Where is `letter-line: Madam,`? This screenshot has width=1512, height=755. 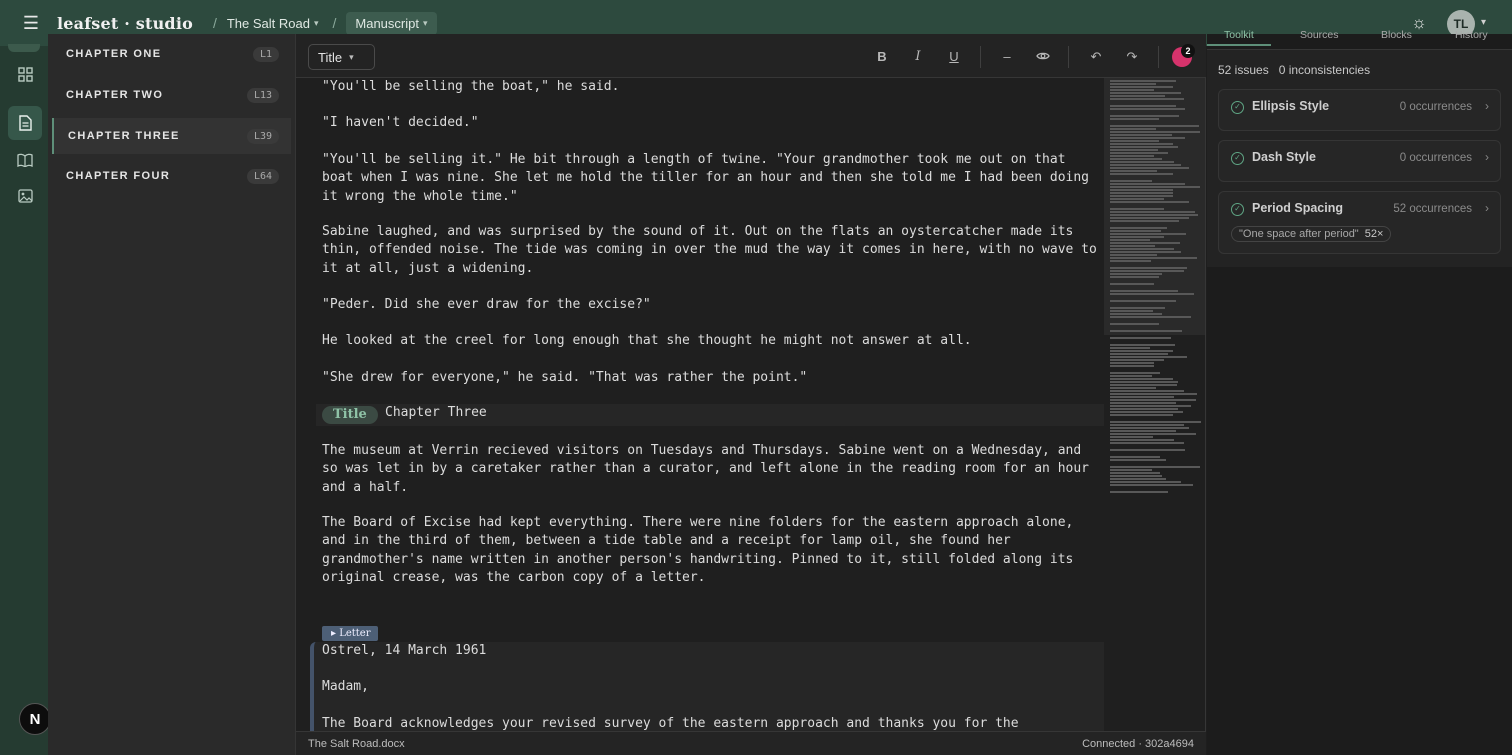 letter-line: Madam, is located at coordinates (711, 687).